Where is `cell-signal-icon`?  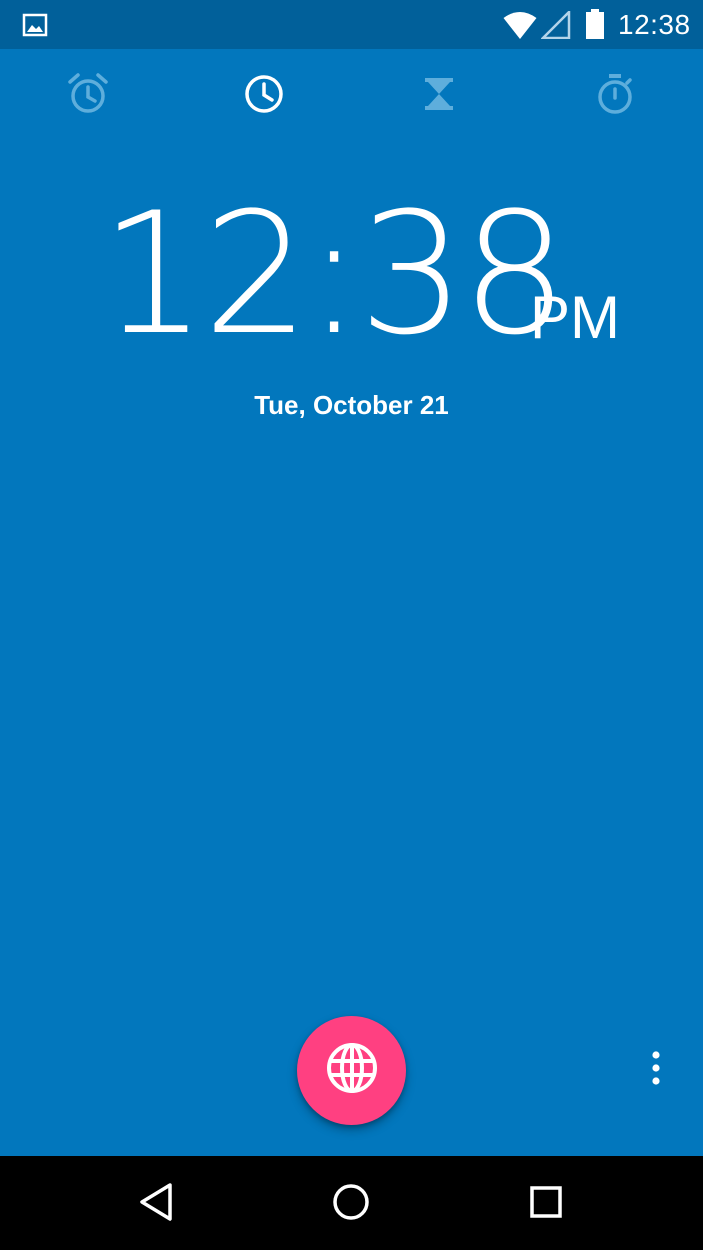
cell-signal-icon is located at coordinates (555, 26).